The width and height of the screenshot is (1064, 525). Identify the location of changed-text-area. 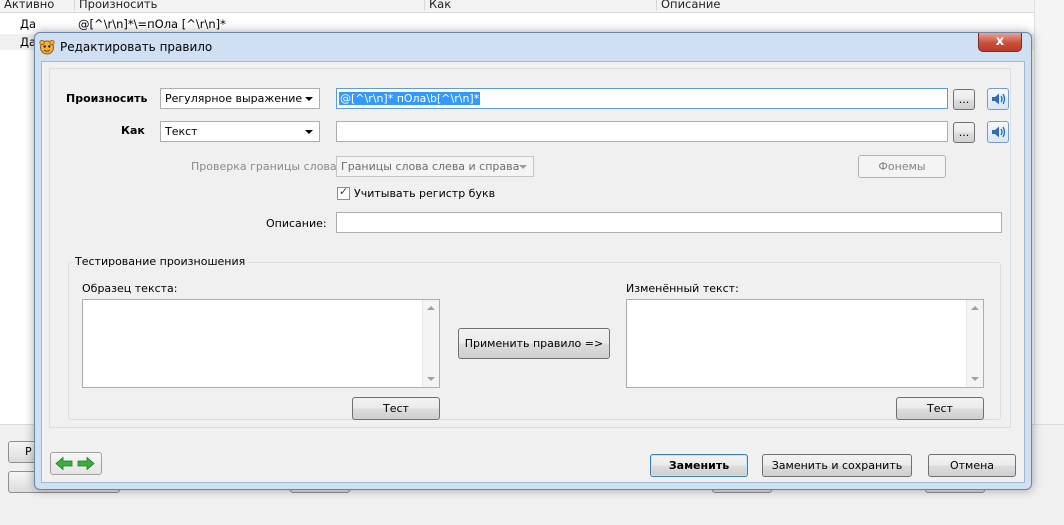
(805, 343).